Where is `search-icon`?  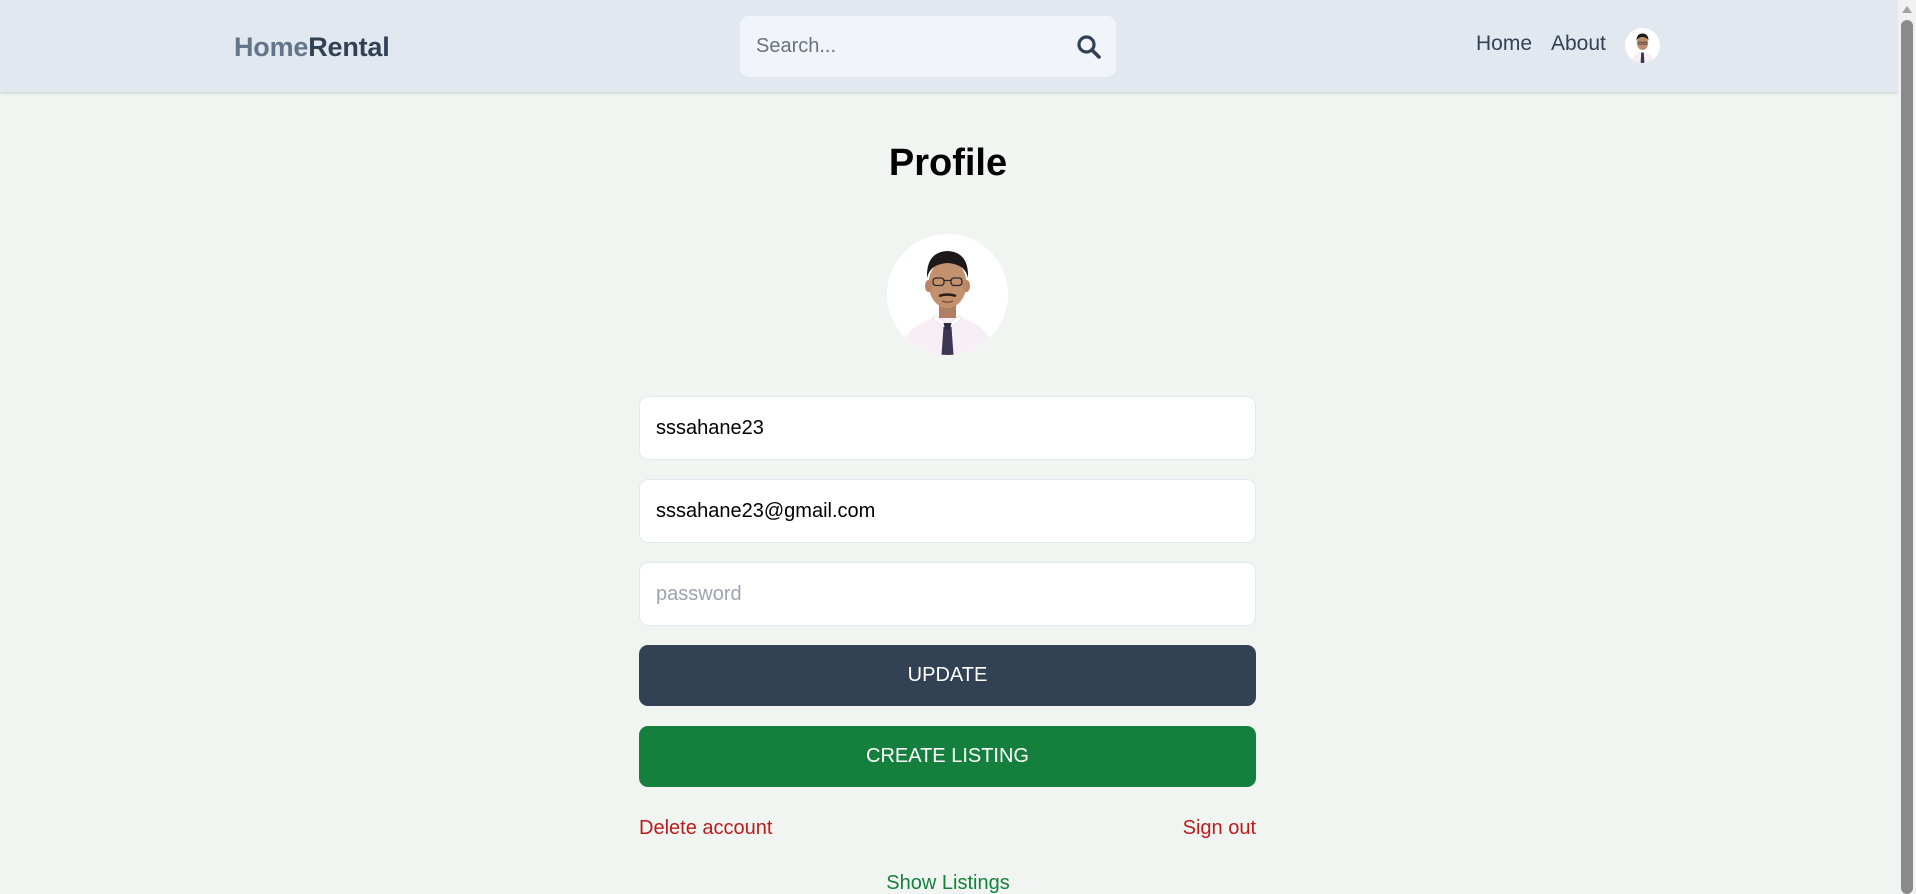 search-icon is located at coordinates (1089, 47).